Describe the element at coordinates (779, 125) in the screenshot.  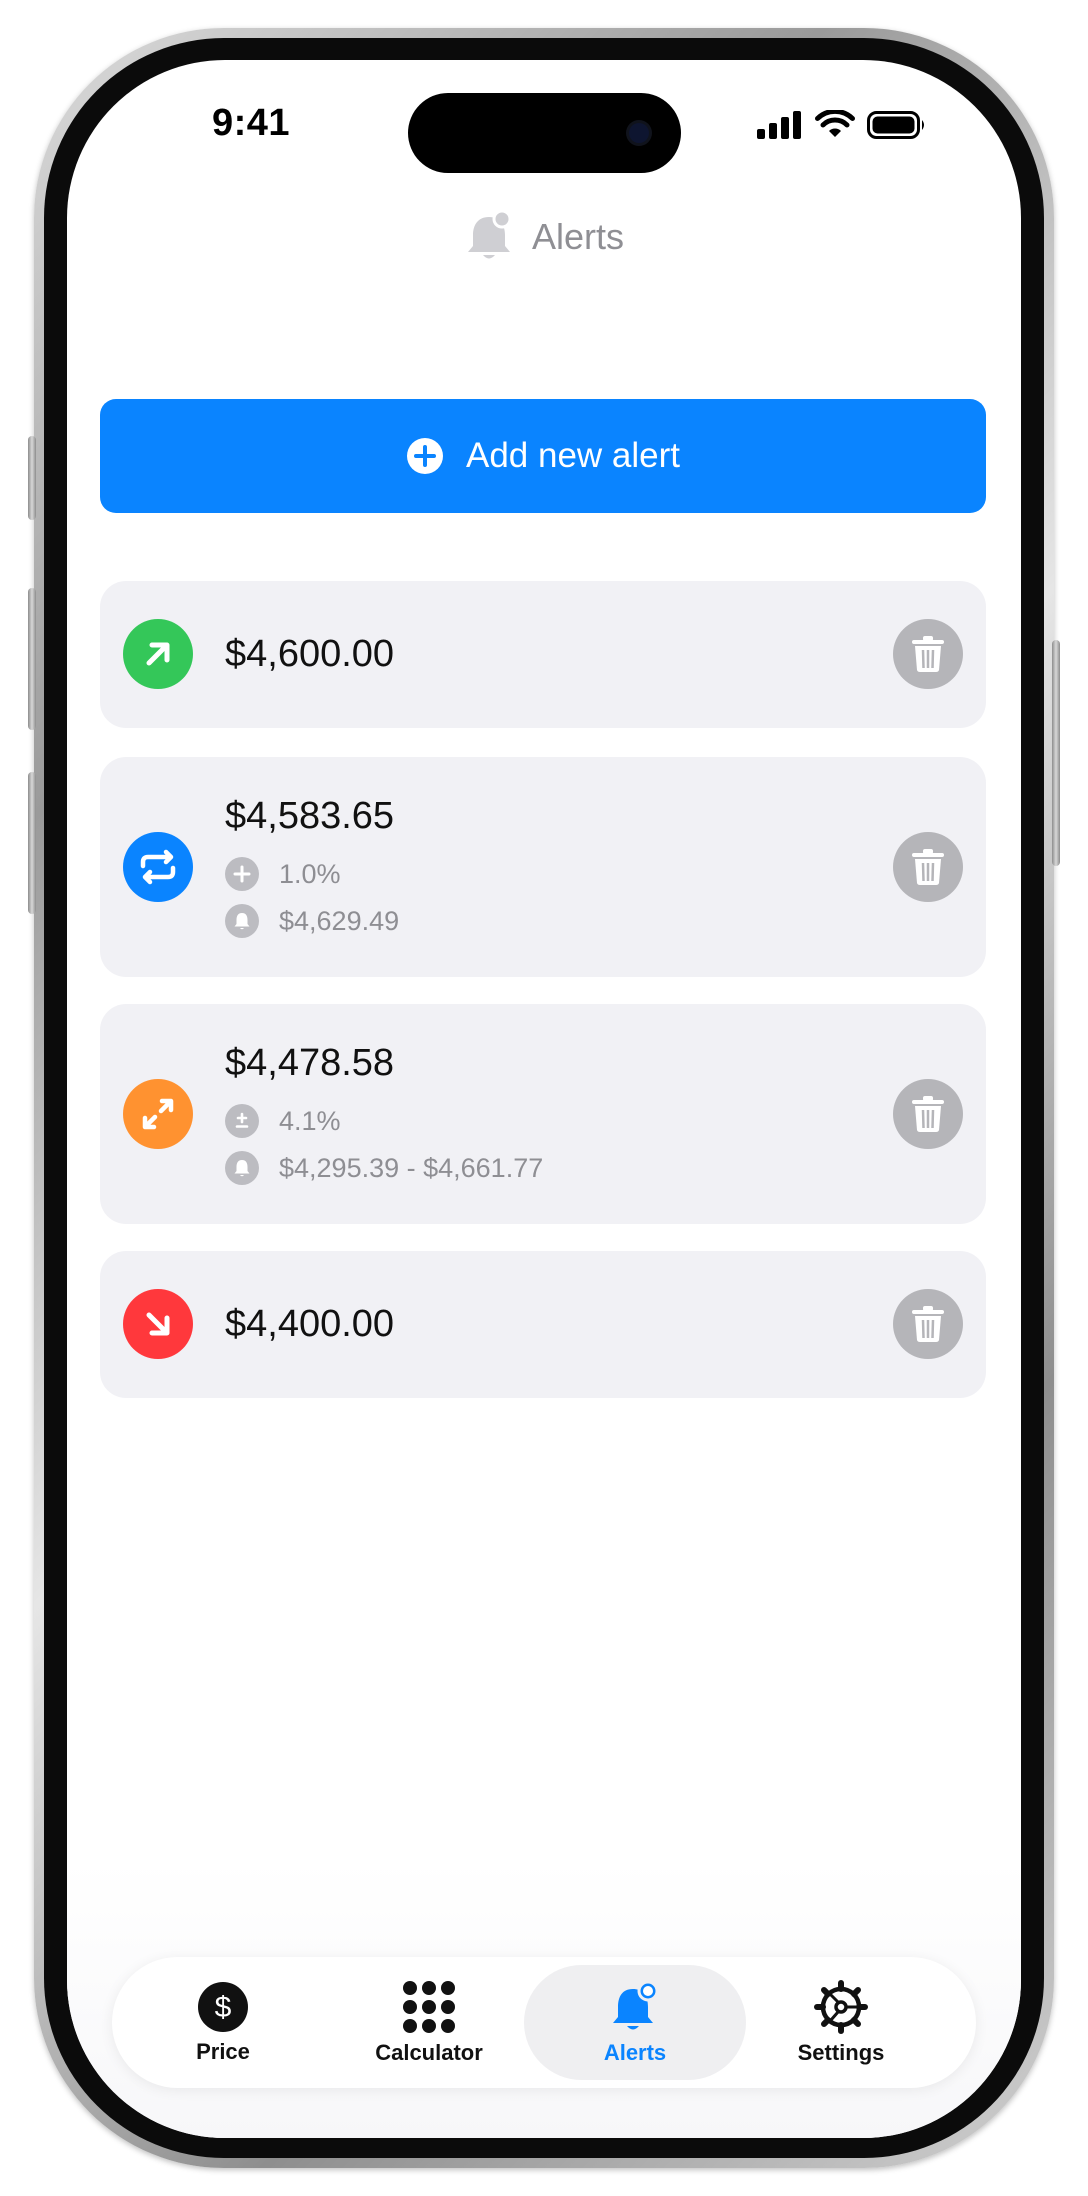
I see `cellular-signal-icon` at that location.